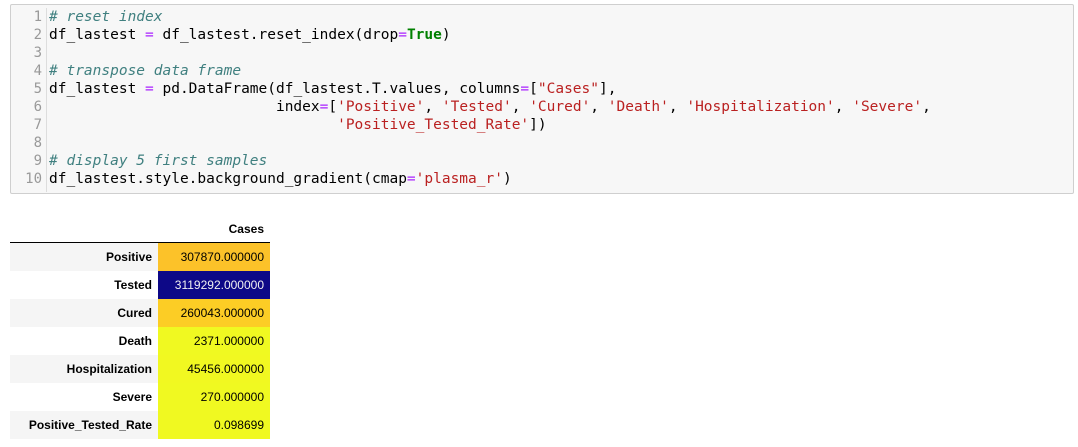 Image resolution: width=1078 pixels, height=447 pixels. Describe the element at coordinates (568, 89) in the screenshot. I see `code-token: "Cases"` at that location.